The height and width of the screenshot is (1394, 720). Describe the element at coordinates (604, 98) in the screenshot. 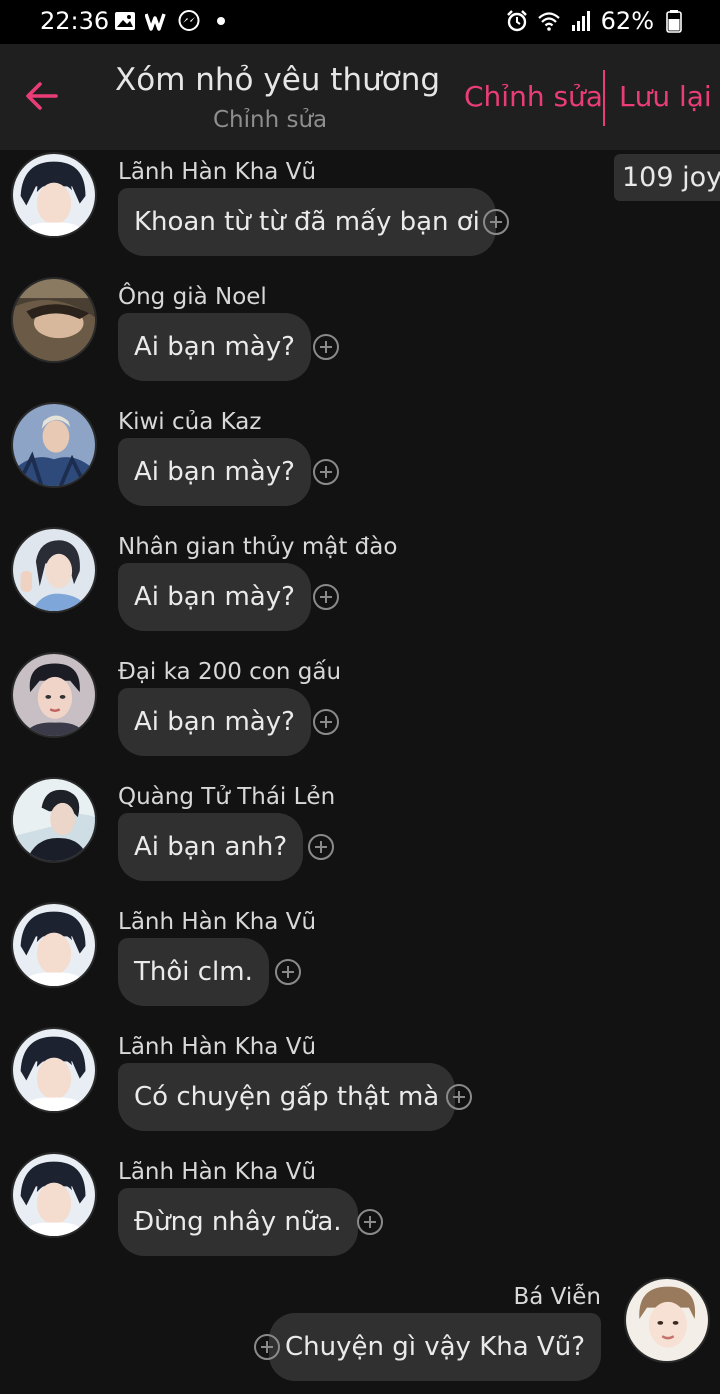

I see `header-divider` at that location.